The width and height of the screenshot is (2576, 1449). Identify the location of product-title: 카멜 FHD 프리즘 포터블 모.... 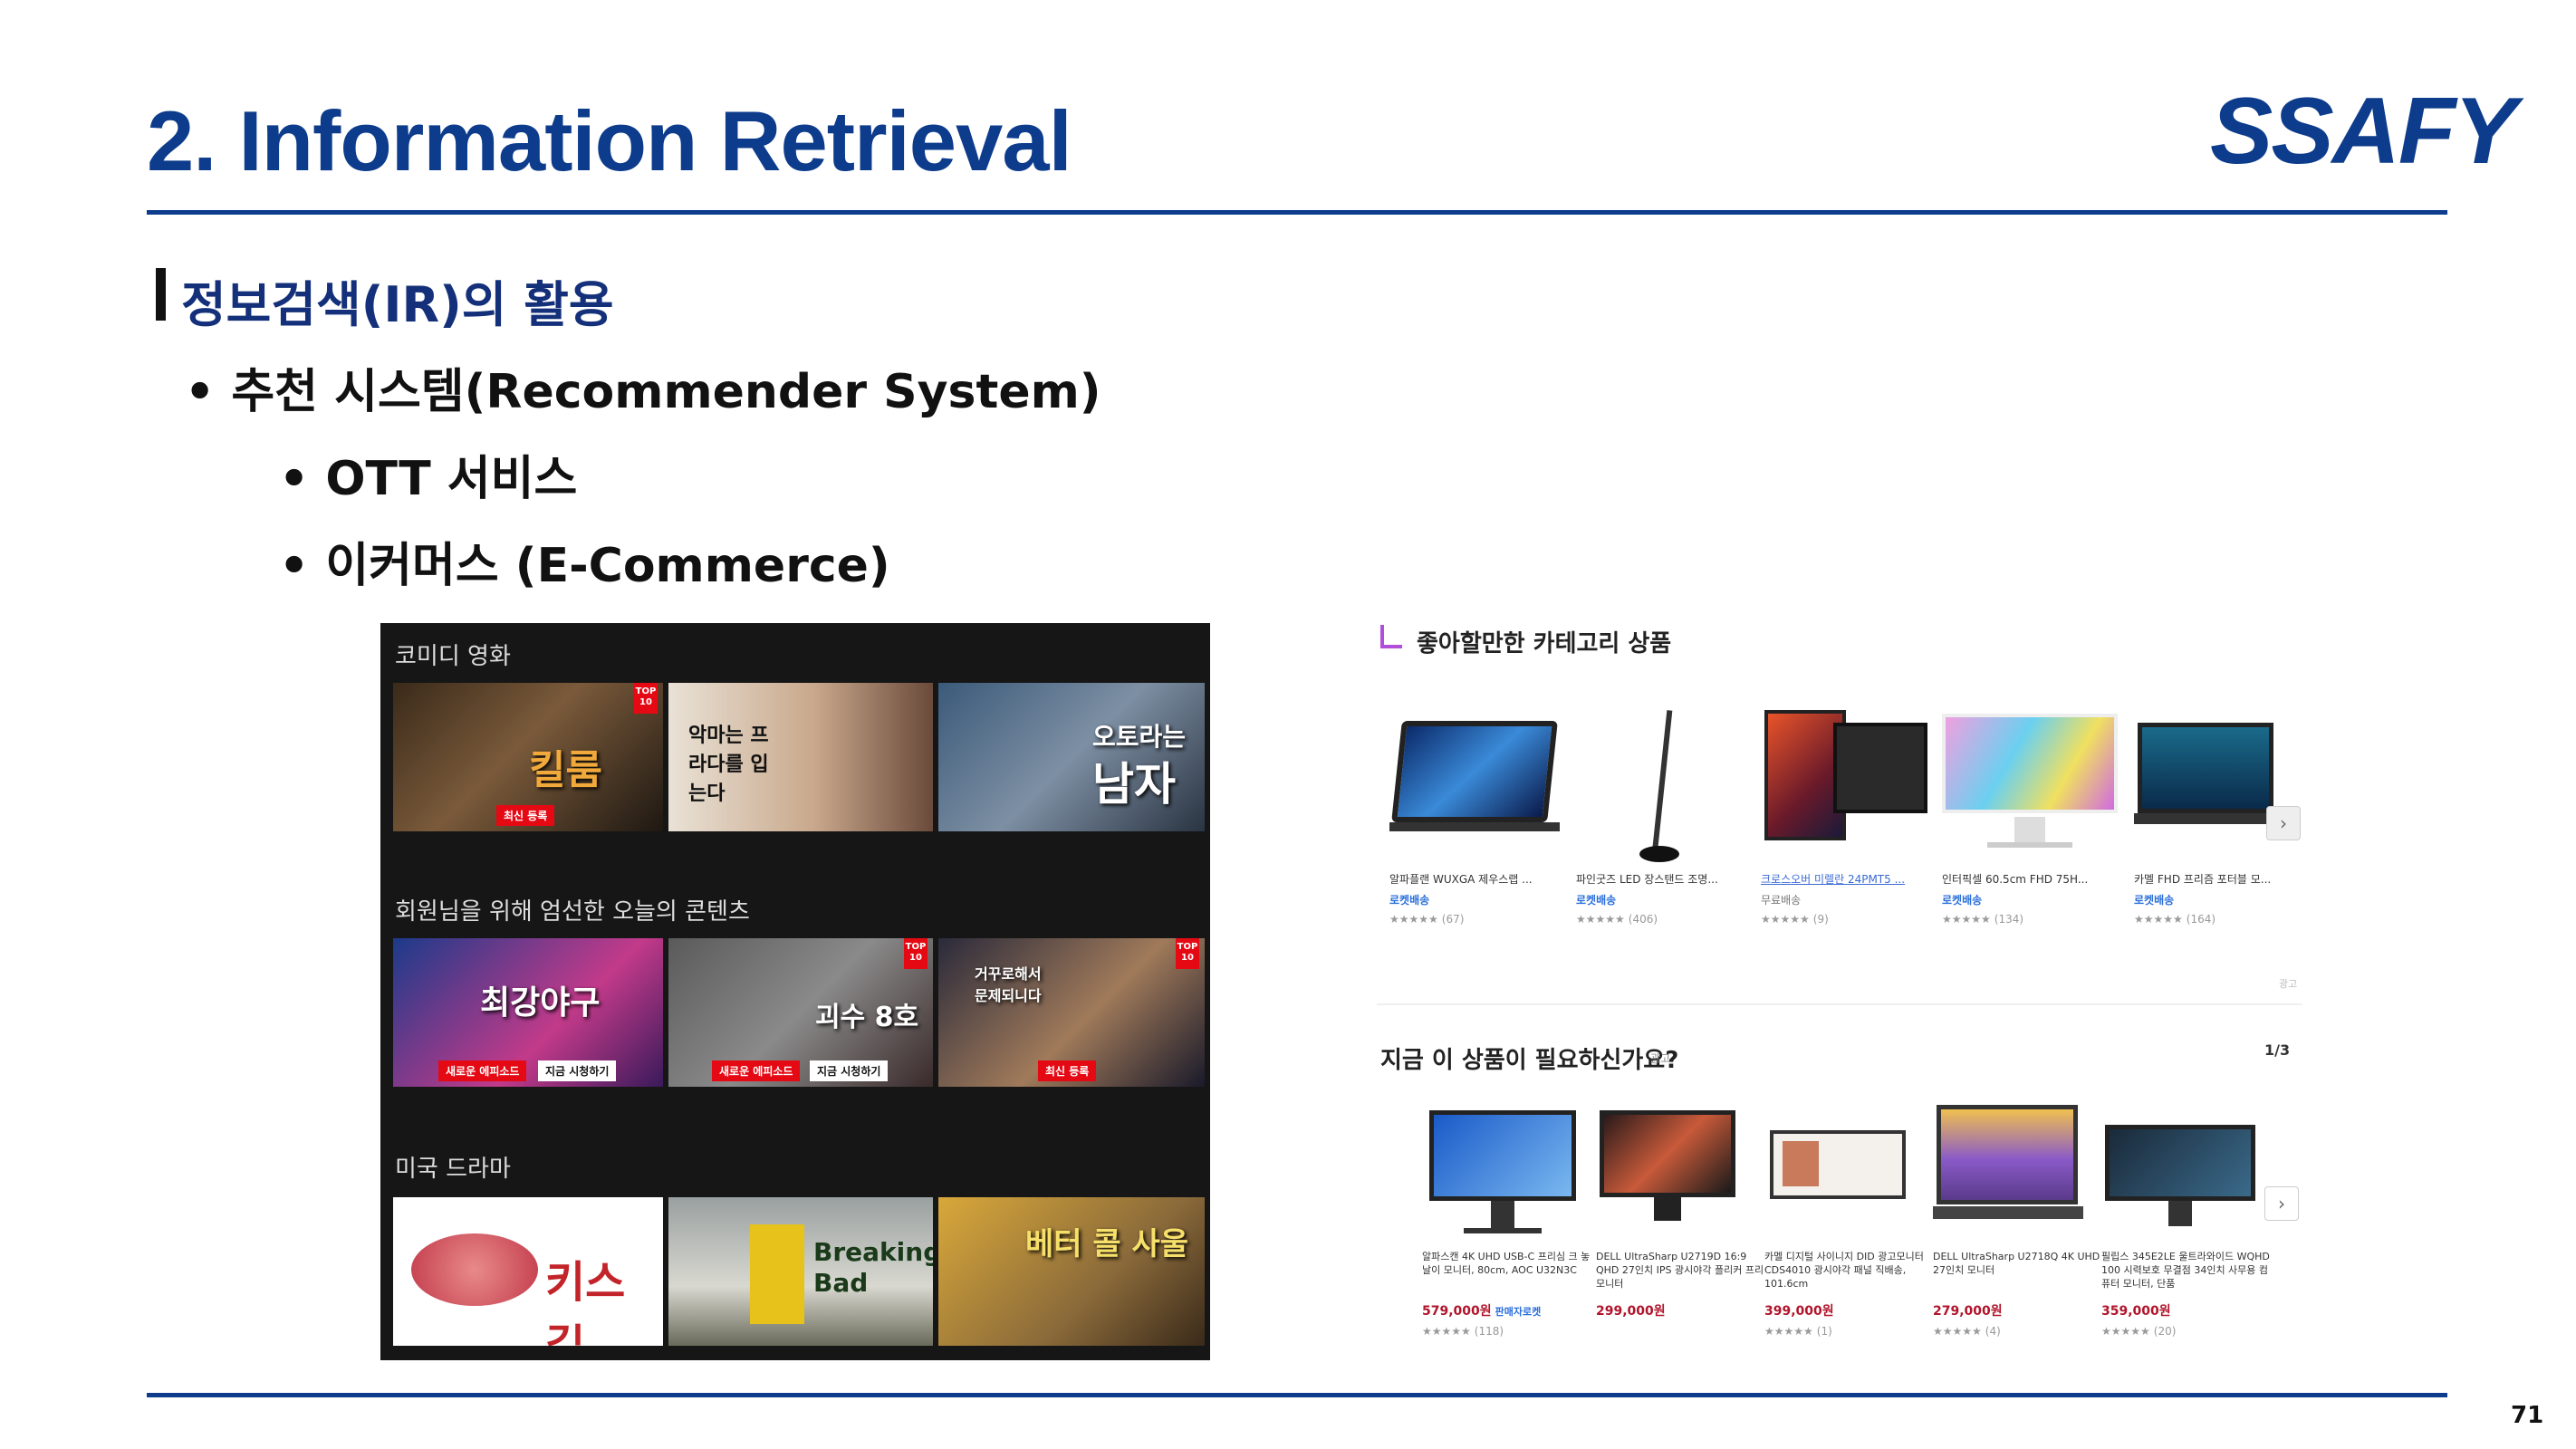
(2203, 879).